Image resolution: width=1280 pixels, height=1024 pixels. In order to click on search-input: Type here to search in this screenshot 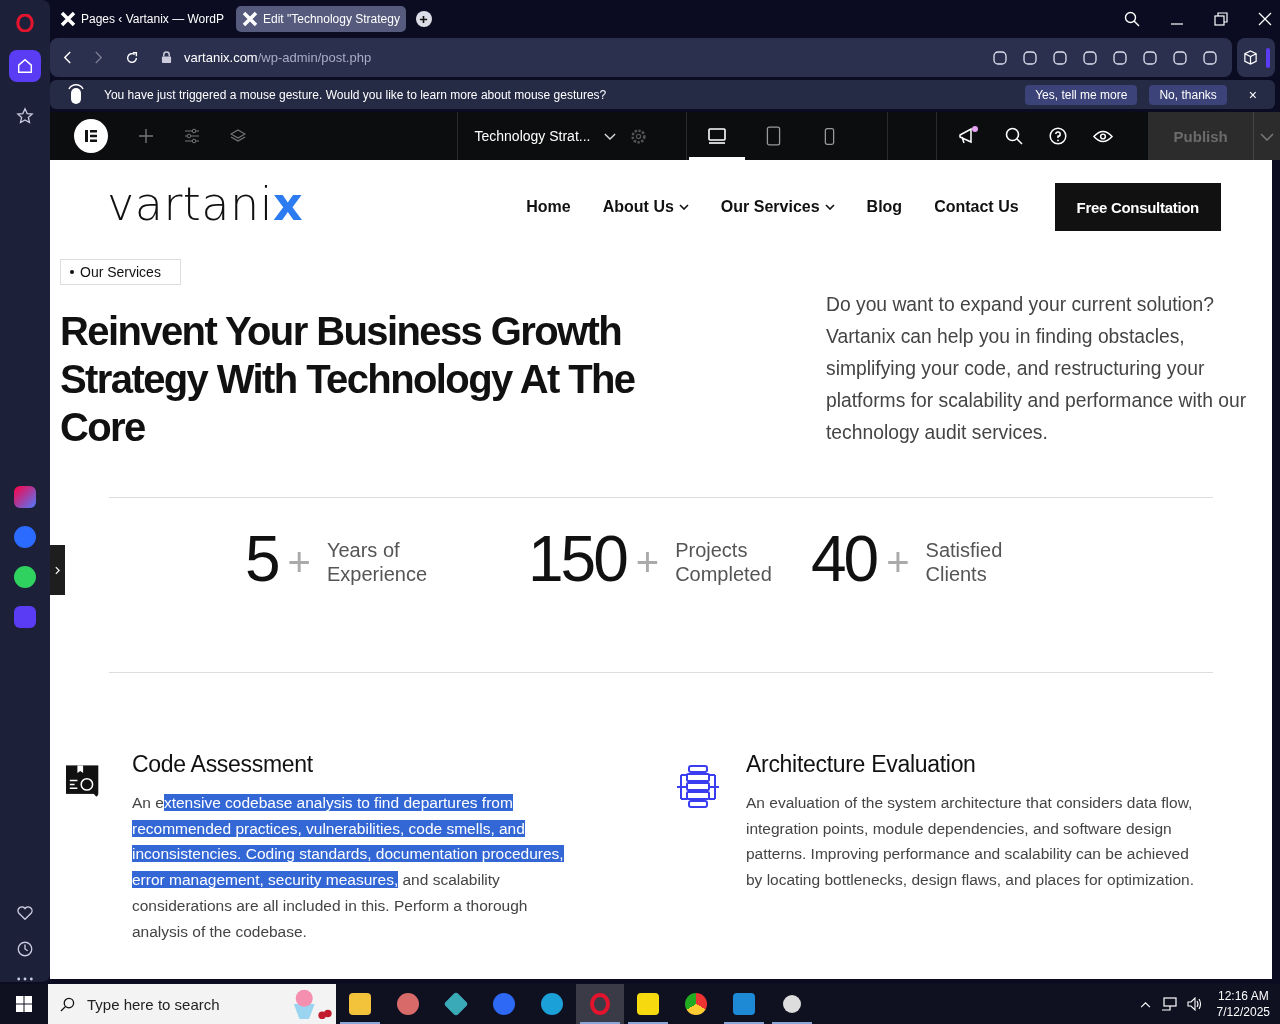, I will do `click(179, 1004)`.